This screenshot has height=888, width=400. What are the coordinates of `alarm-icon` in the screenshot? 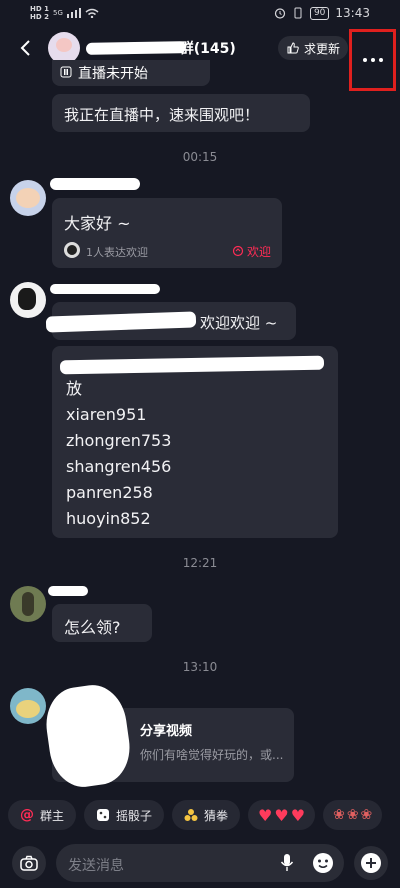 It's located at (280, 13).